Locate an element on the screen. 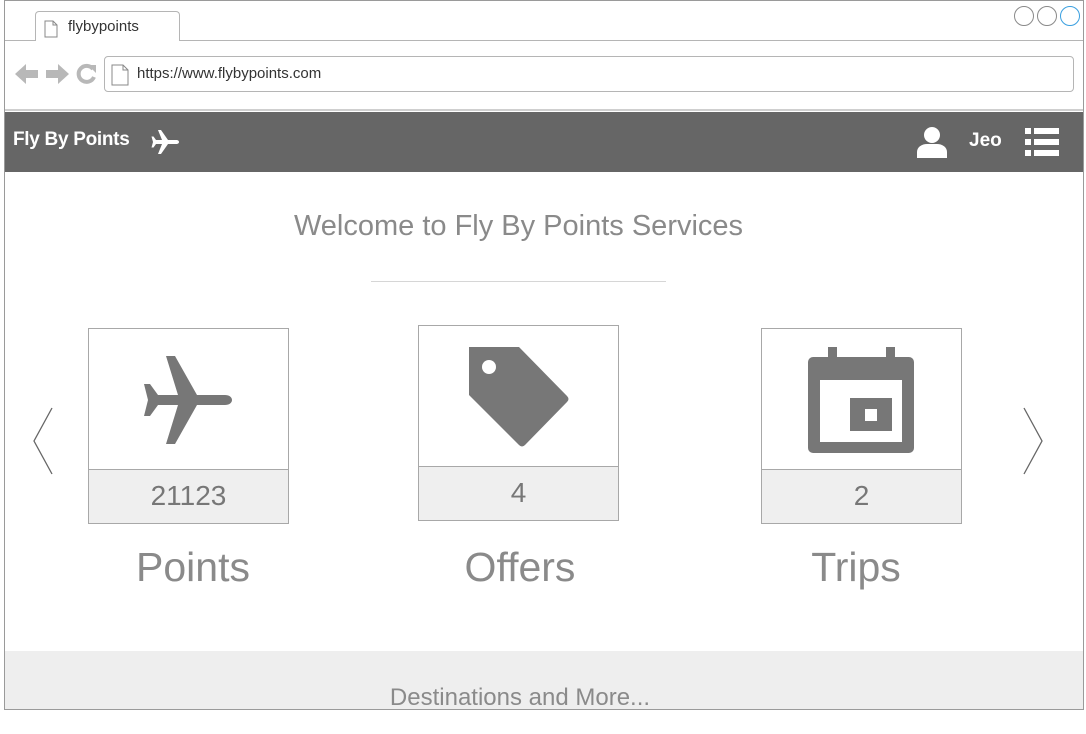 This screenshot has width=1086, height=734. tag-icon is located at coordinates (518, 396).